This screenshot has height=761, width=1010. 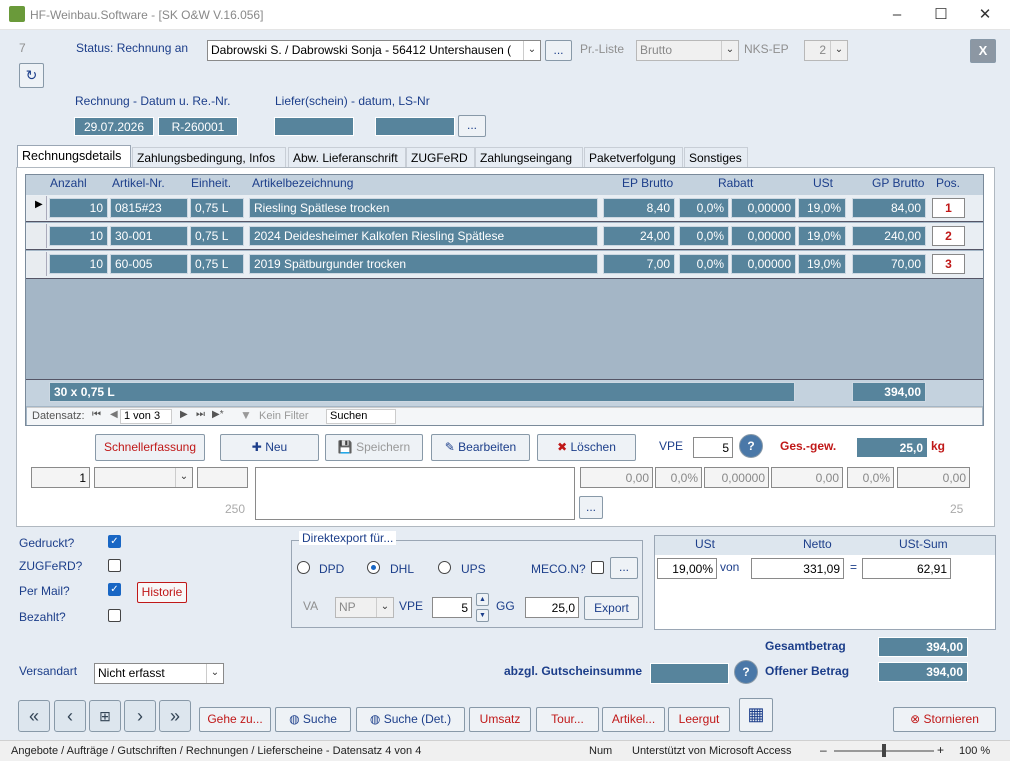 What do you see at coordinates (361, 416) in the screenshot?
I see `navigator-search: Suchen` at bounding box center [361, 416].